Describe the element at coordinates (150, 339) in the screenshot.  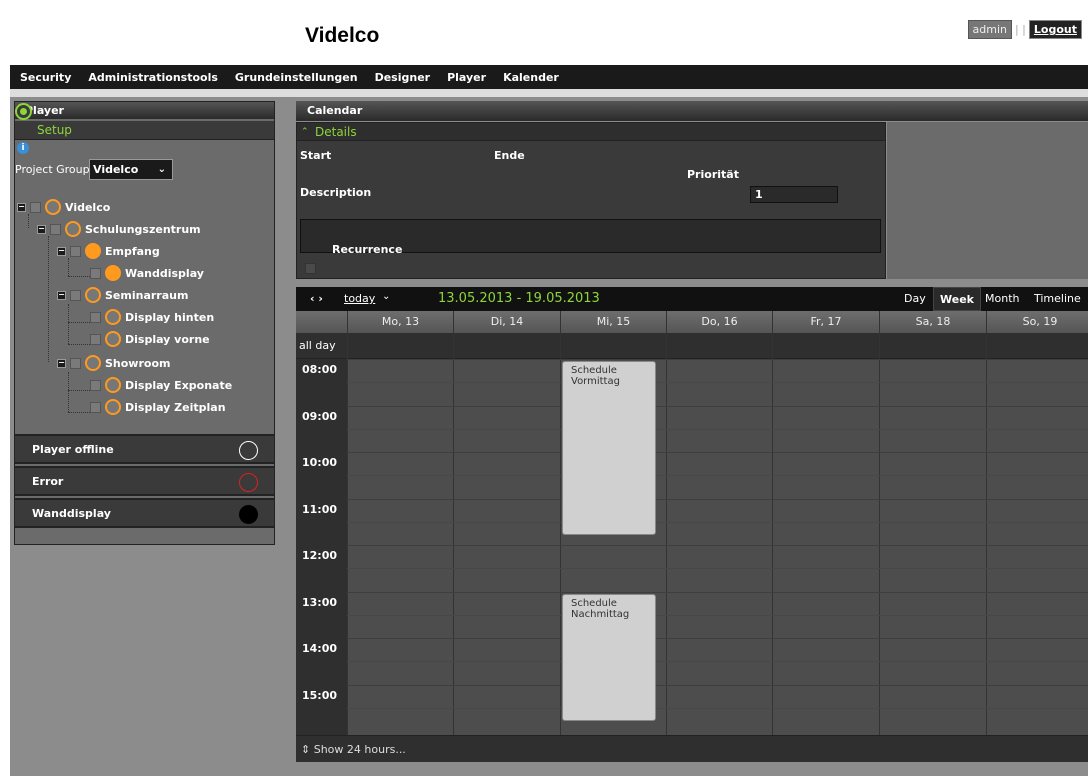
I see `tree-node-display-vorne: Display vorne` at that location.